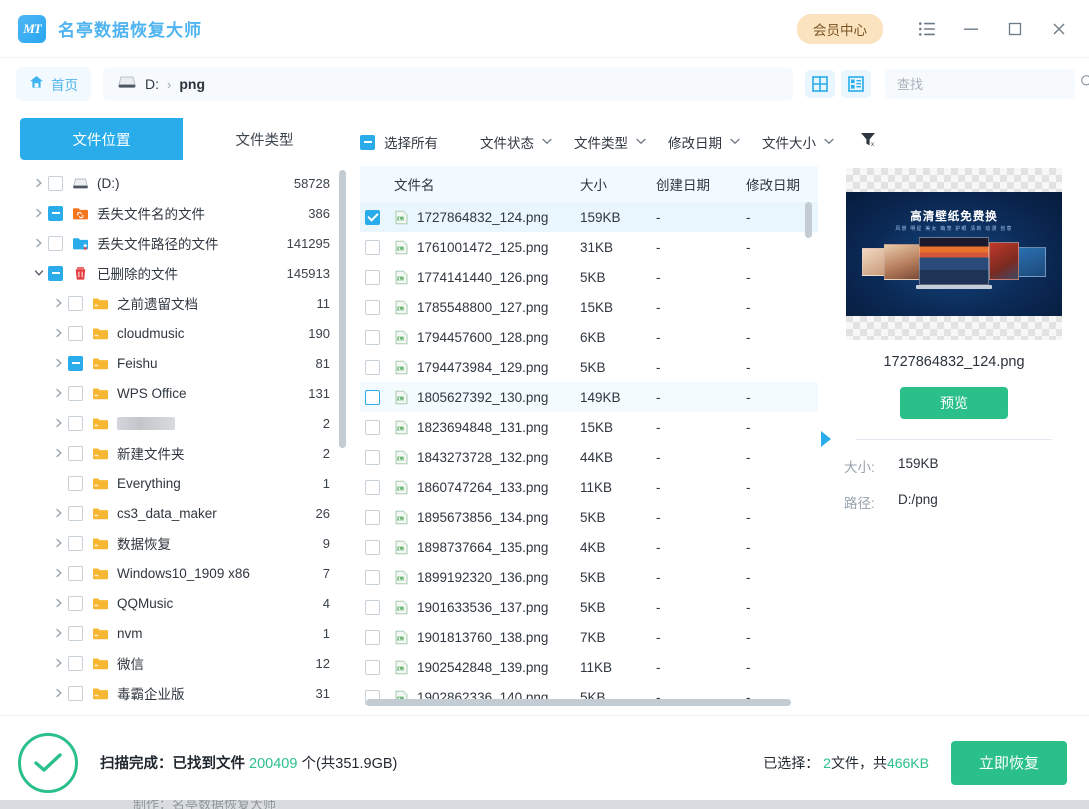  What do you see at coordinates (618, 184) in the screenshot?
I see `column-header-size: 大小` at bounding box center [618, 184].